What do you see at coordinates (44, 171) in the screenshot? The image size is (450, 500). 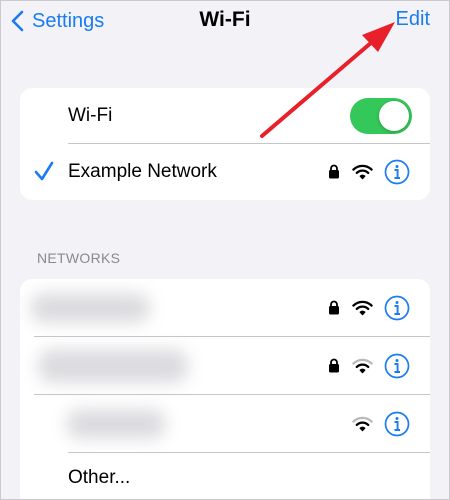 I see `checkmark-icon` at bounding box center [44, 171].